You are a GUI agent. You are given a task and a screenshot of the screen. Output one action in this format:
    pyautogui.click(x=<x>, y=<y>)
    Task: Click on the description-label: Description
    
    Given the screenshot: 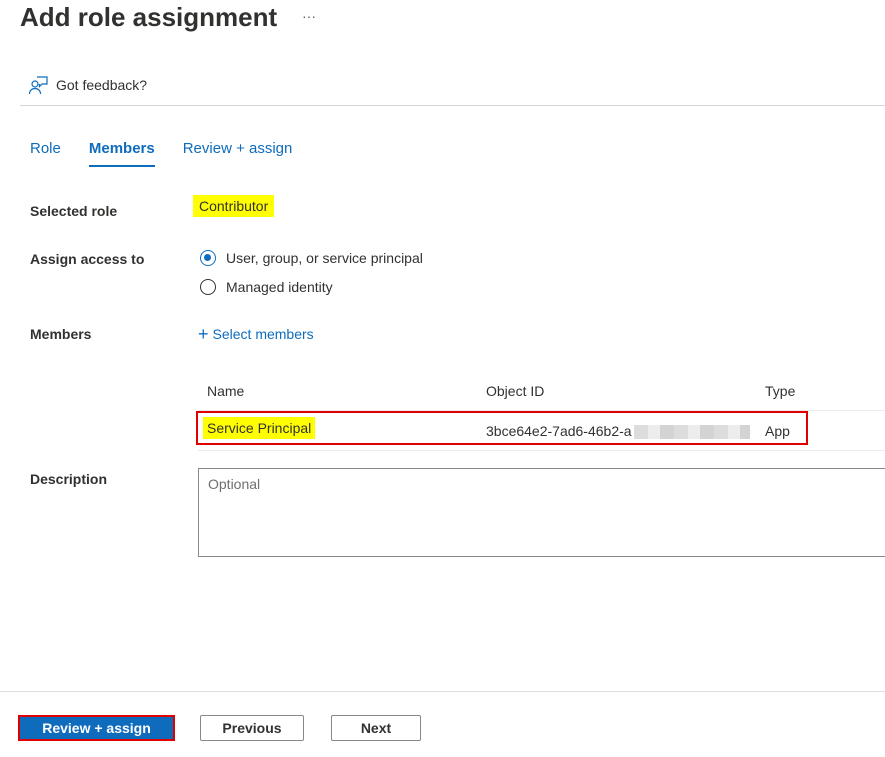 What is the action you would take?
    pyautogui.click(x=69, y=479)
    